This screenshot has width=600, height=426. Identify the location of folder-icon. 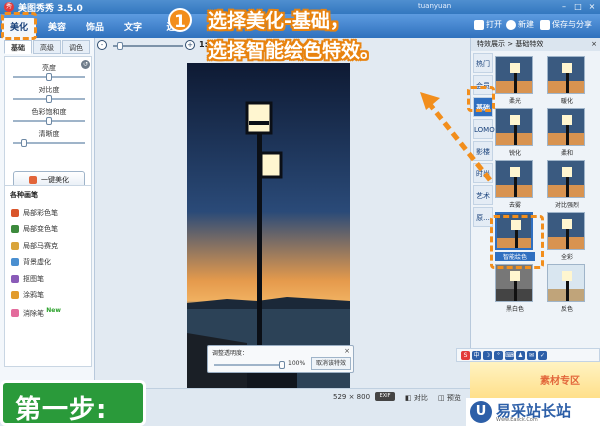
(479, 24).